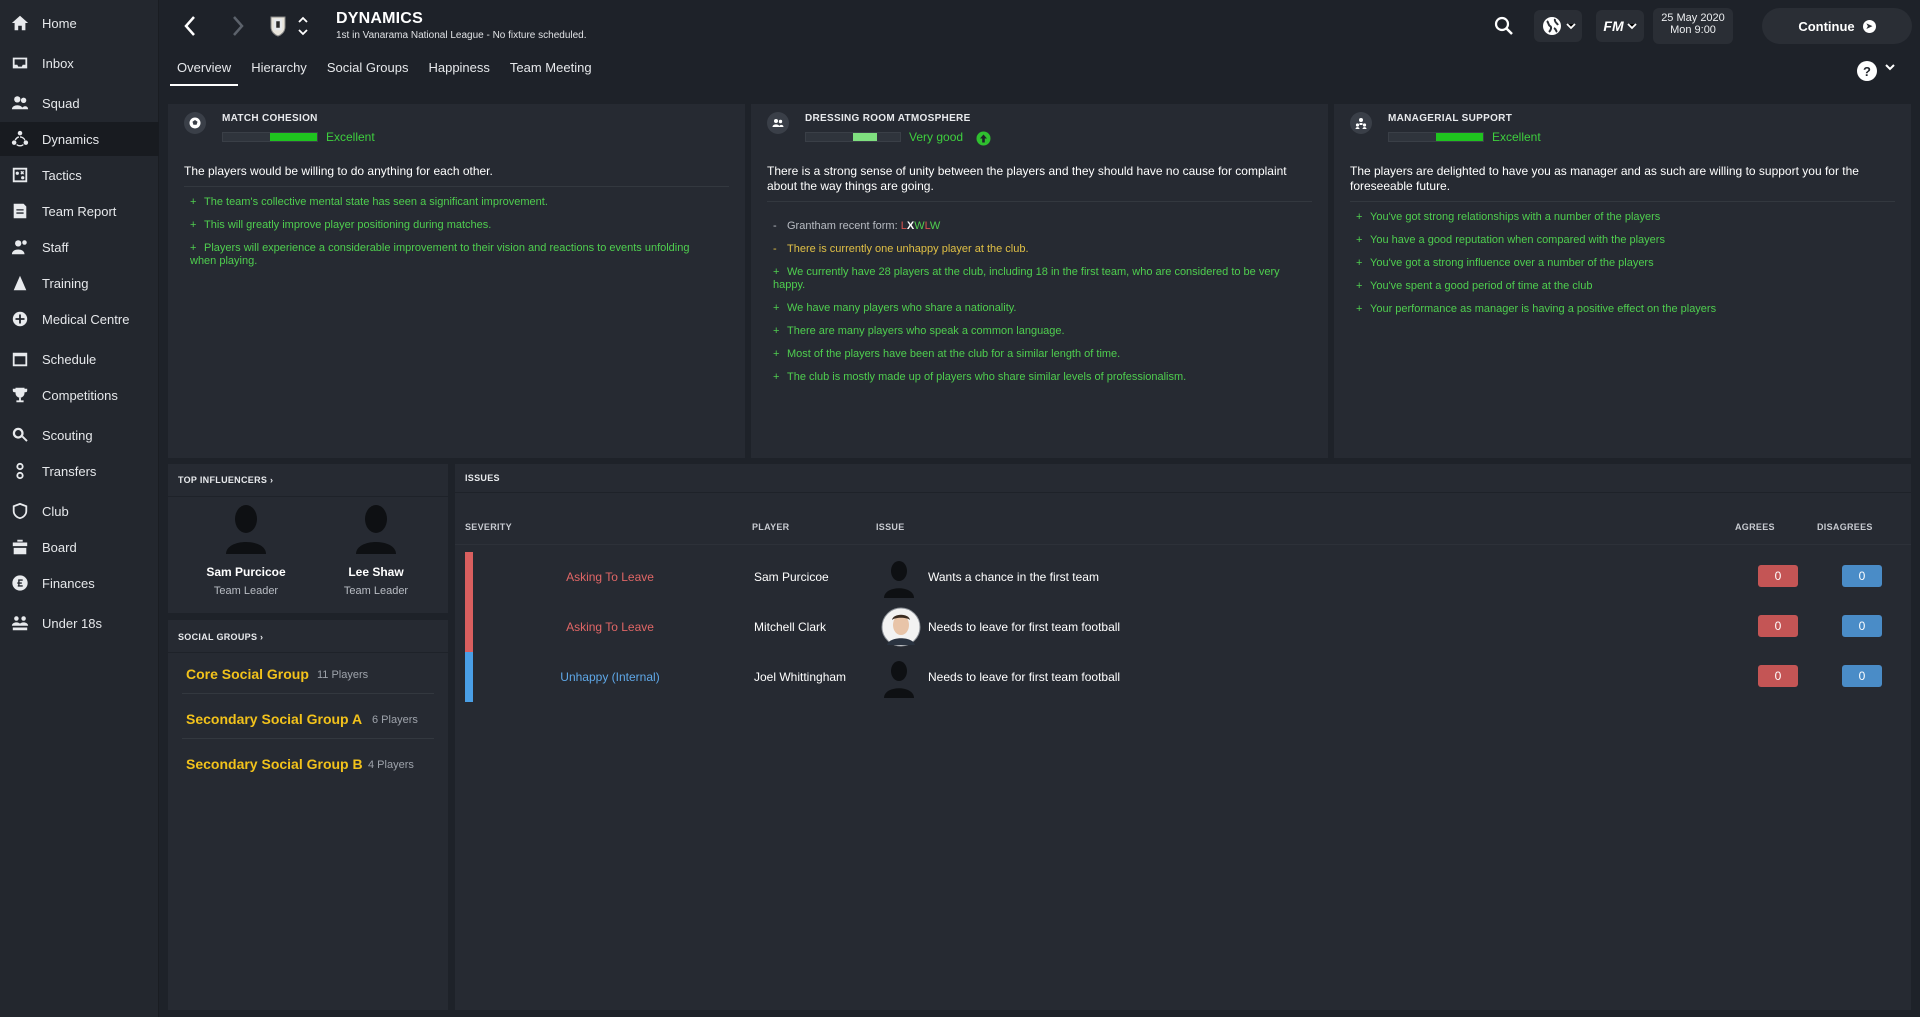  I want to click on severity-label: Unhappy (Internal), so click(610, 677).